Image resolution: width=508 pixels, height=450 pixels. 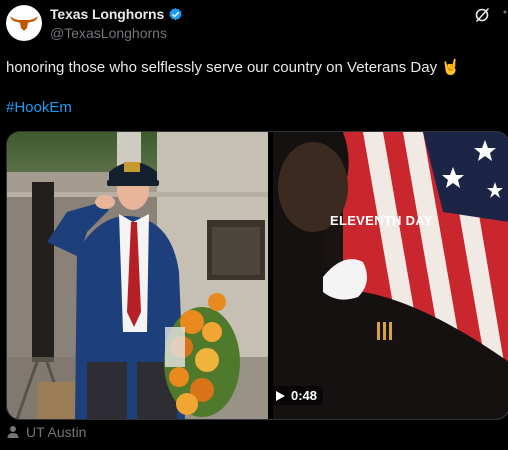 What do you see at coordinates (39, 107) in the screenshot?
I see `hashtag-link: #HookEm` at bounding box center [39, 107].